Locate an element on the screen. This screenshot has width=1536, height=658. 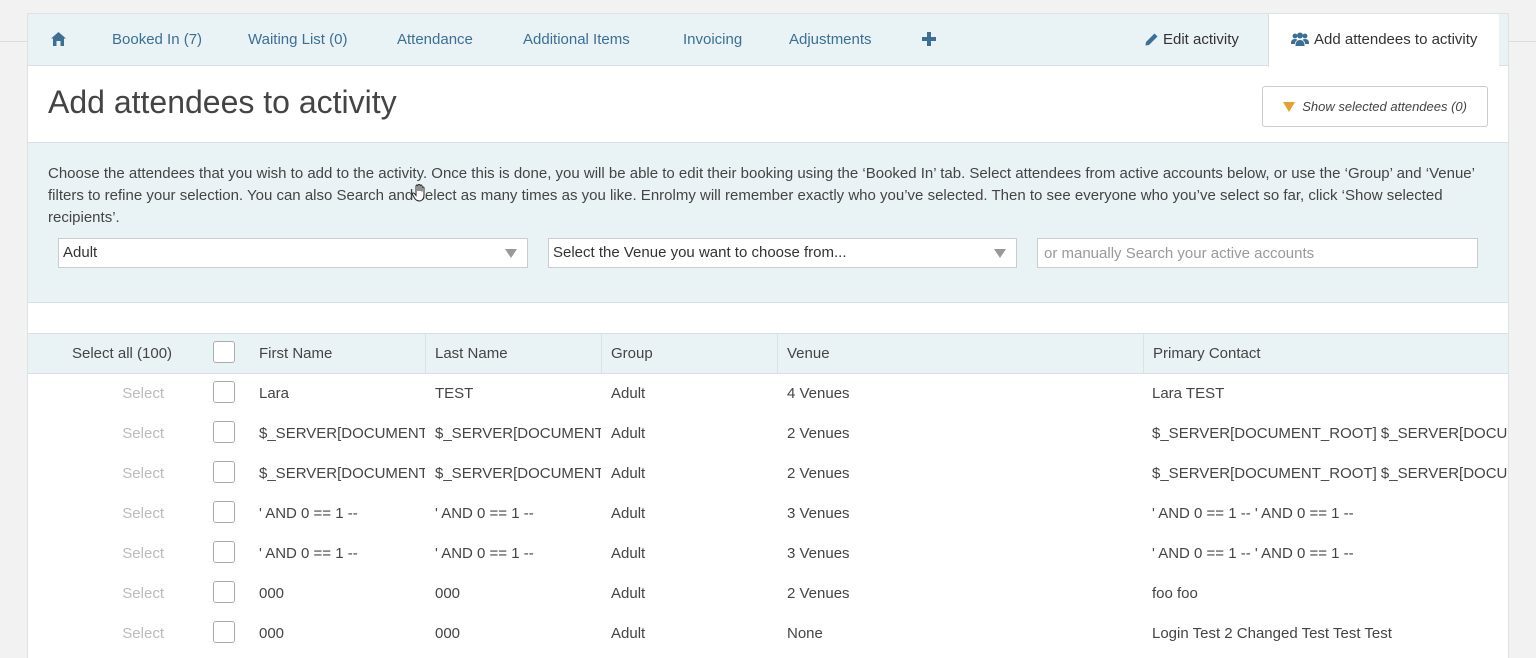
tab-booked-in: Booked In (7) is located at coordinates (157, 40).